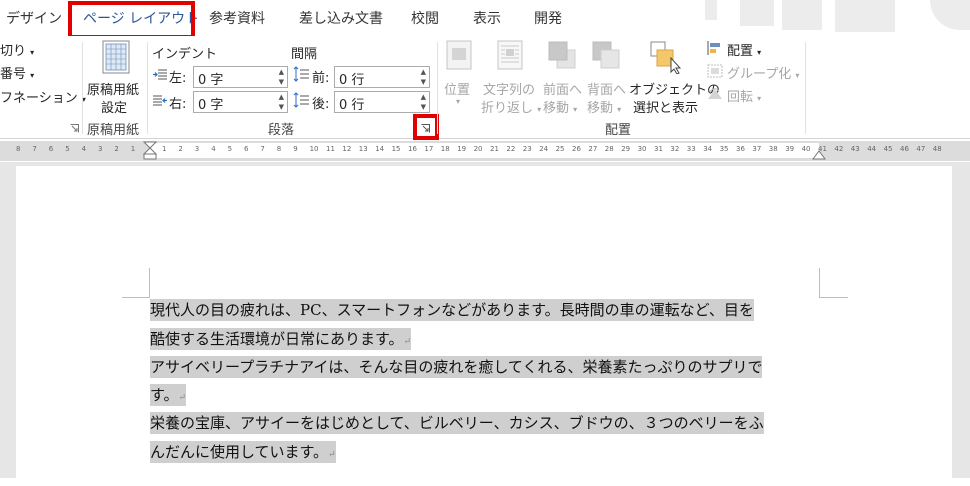  Describe the element at coordinates (412, 149) in the screenshot. I see `ruler-number: 16` at that location.